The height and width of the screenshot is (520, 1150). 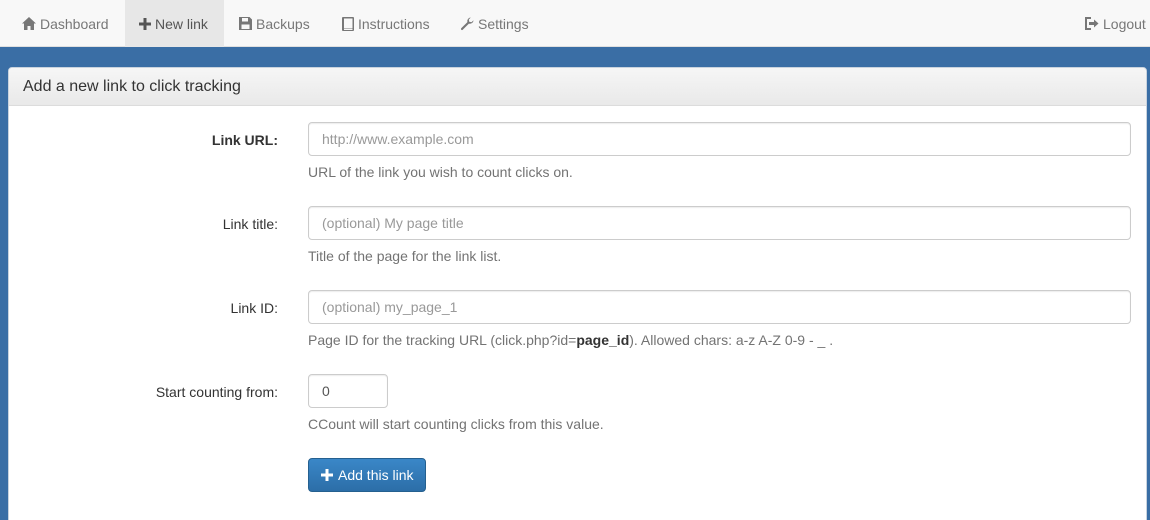 I want to click on link-title-label: Link title:, so click(x=250, y=224).